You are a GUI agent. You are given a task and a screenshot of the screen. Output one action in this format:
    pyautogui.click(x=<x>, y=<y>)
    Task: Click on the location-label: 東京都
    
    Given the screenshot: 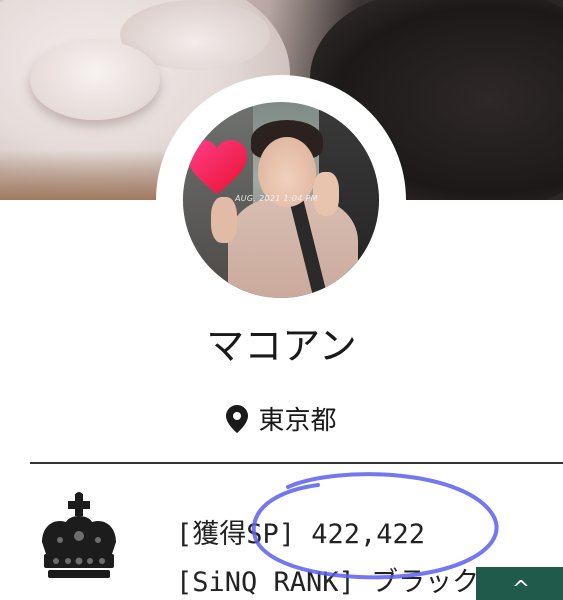 What is the action you would take?
    pyautogui.click(x=297, y=421)
    